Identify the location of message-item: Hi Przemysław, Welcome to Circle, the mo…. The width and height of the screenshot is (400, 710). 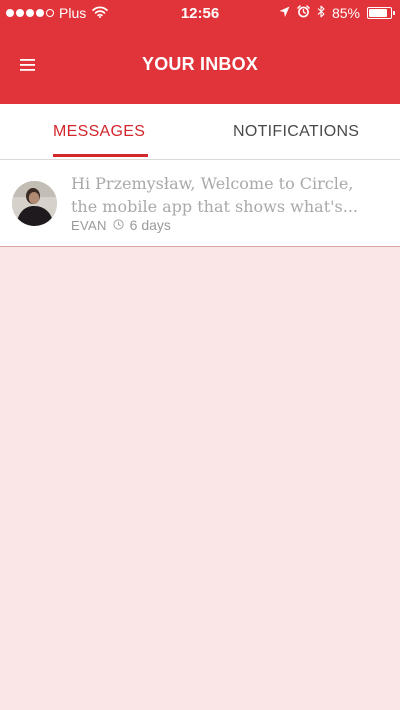
(200, 203).